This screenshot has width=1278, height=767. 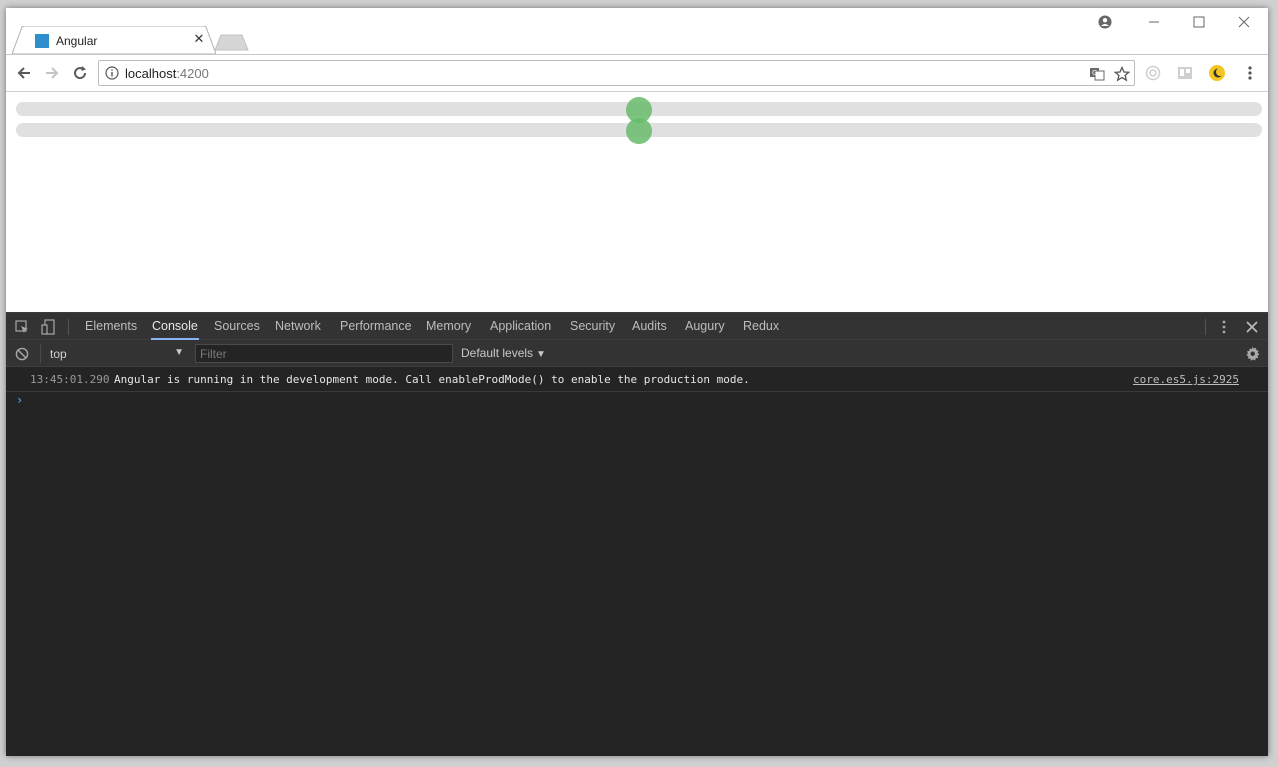 I want to click on browser-menu-icon, so click(x=1250, y=73).